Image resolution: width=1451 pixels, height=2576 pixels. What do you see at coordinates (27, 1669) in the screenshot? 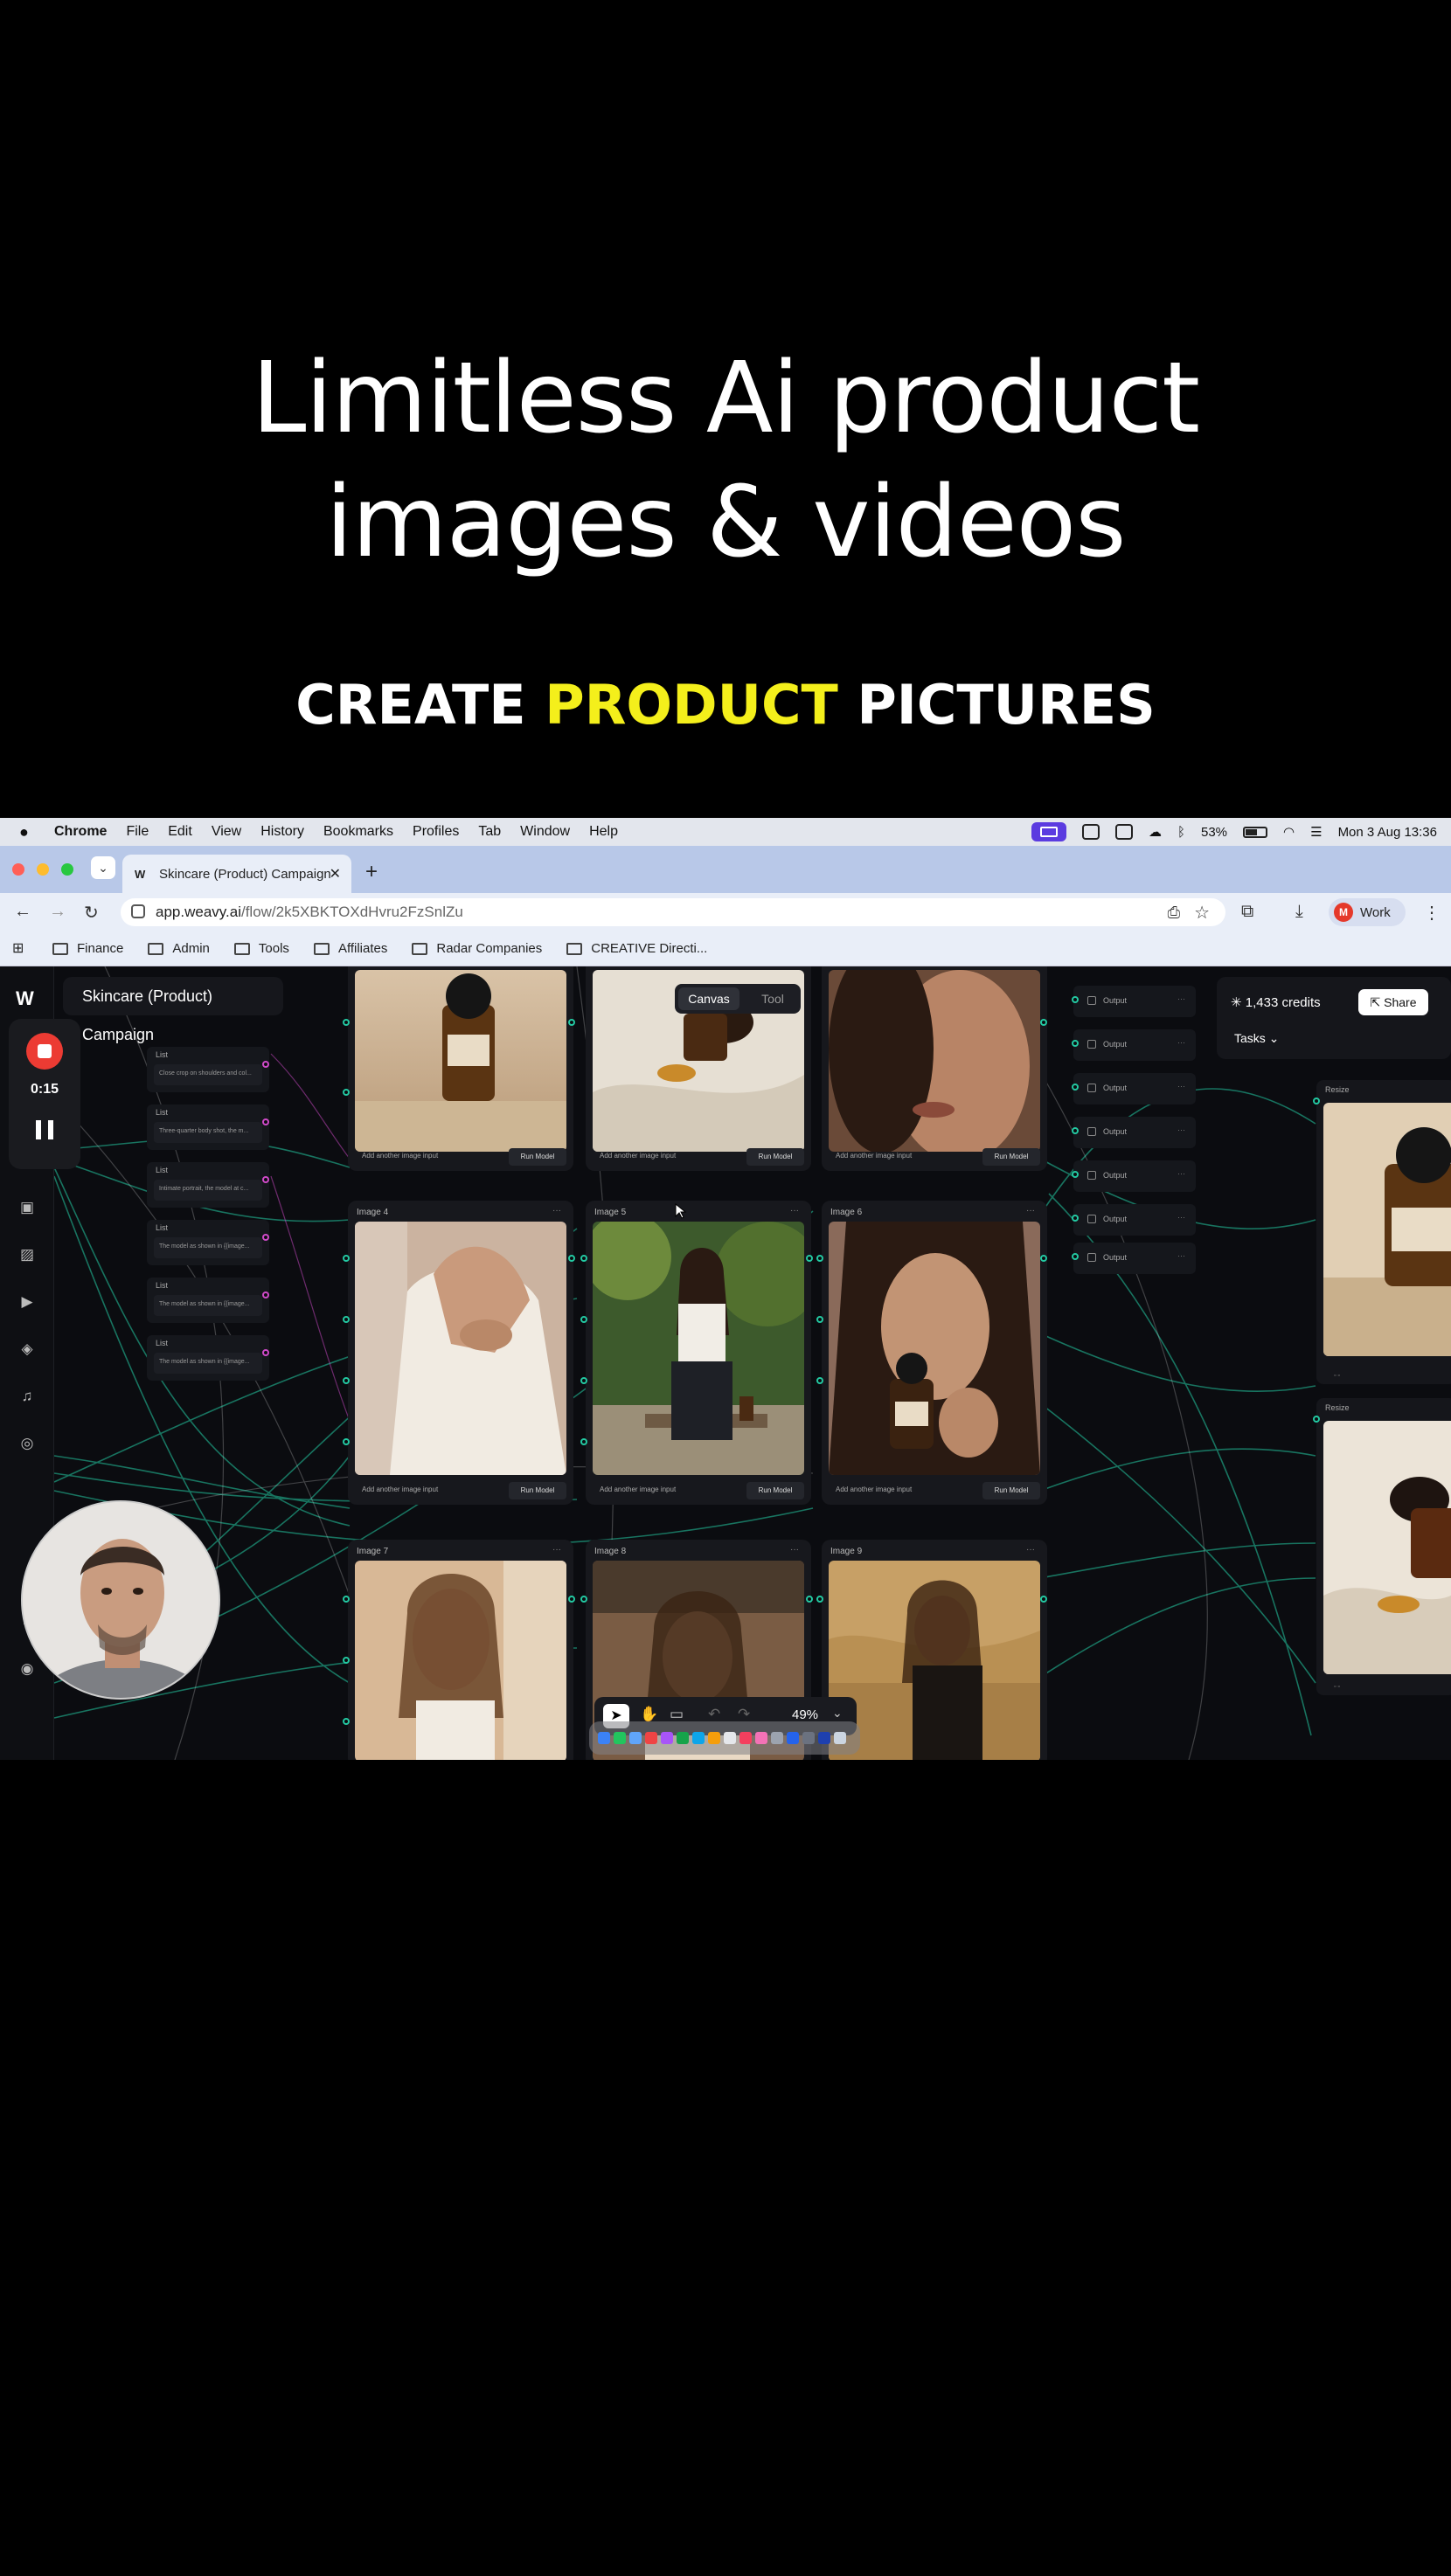
I see `discord-icon: ◉` at bounding box center [27, 1669].